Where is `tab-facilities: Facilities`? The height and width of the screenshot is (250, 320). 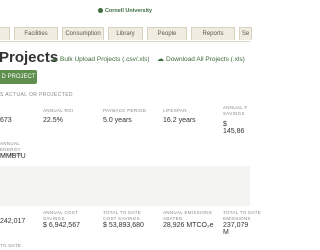
tab-facilities: Facilities is located at coordinates (36, 33).